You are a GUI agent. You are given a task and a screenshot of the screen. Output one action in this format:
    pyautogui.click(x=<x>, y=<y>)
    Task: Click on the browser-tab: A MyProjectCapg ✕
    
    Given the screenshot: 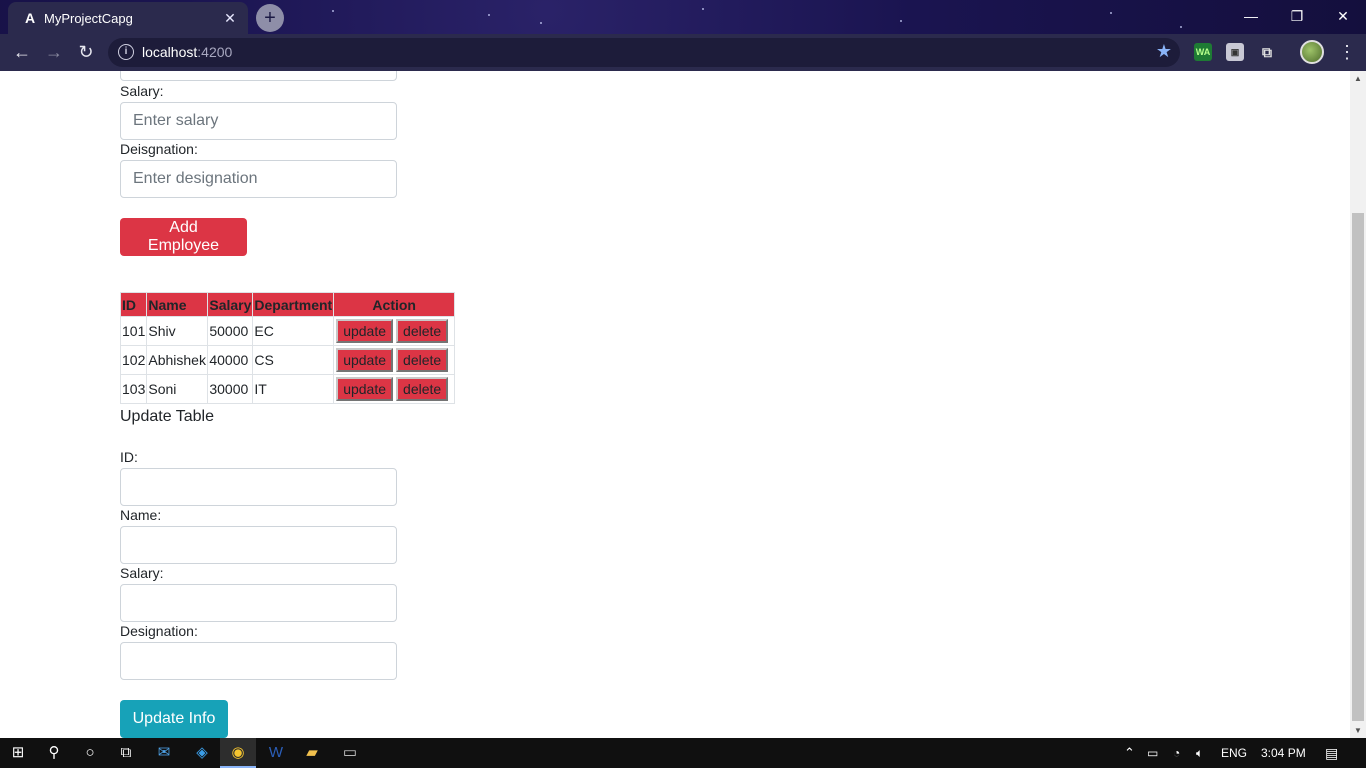 What is the action you would take?
    pyautogui.click(x=128, y=18)
    